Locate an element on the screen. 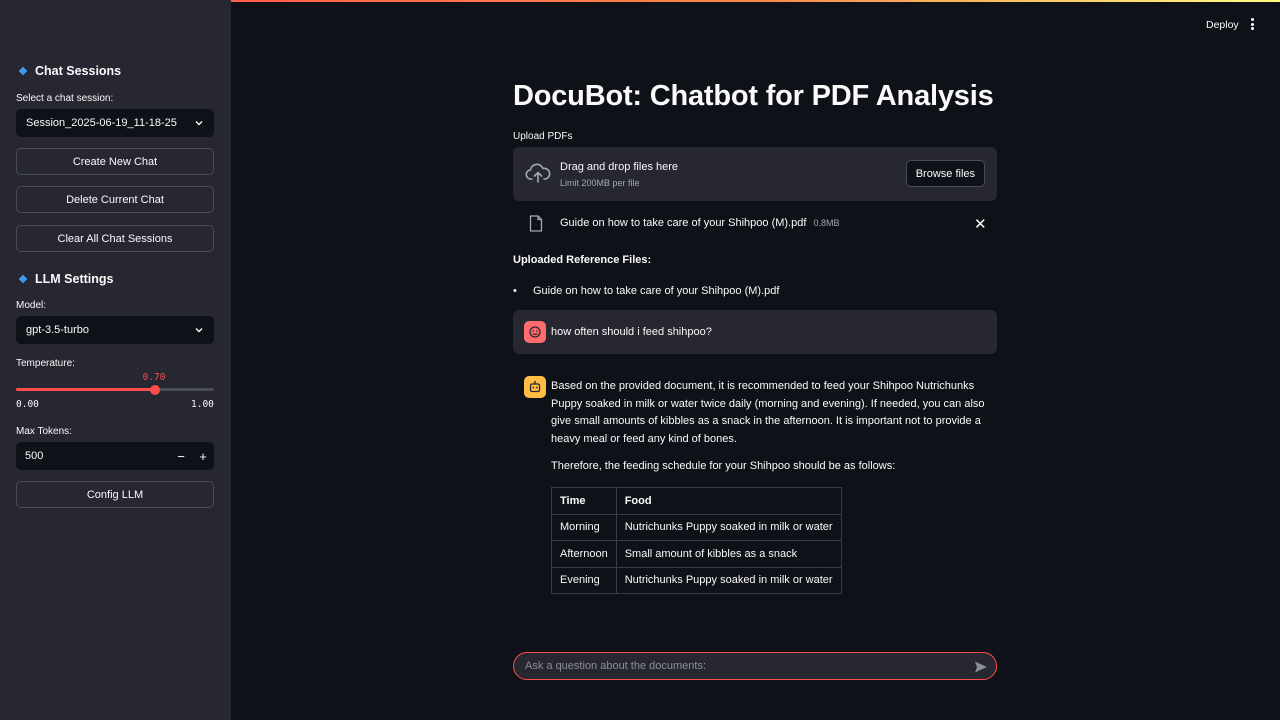 The width and height of the screenshot is (1280, 720). session-select-value: Session_2025-06-19_11-18-25 is located at coordinates (101, 123).